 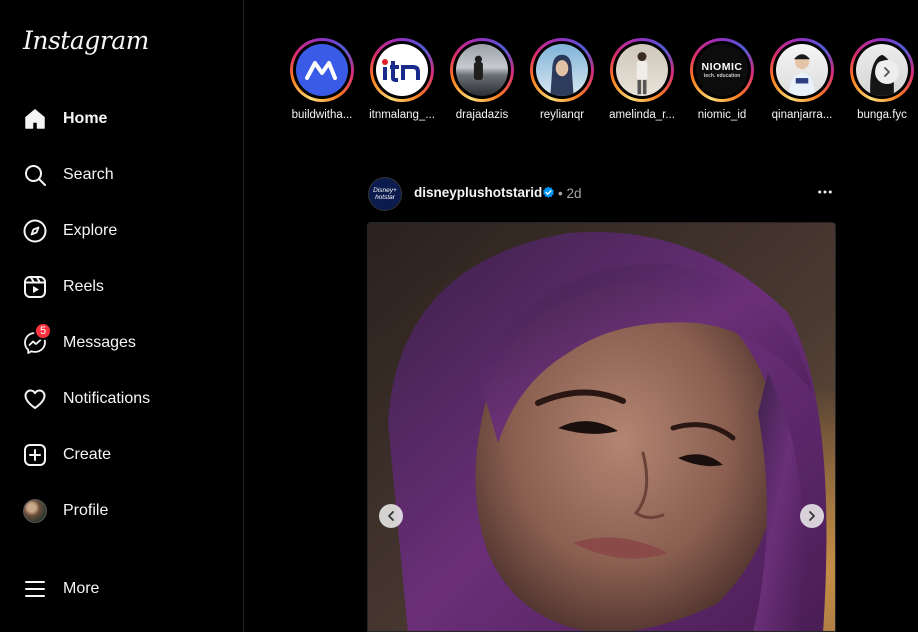 I want to click on story-avatar: NIOMIC tech. education, so click(x=722, y=70).